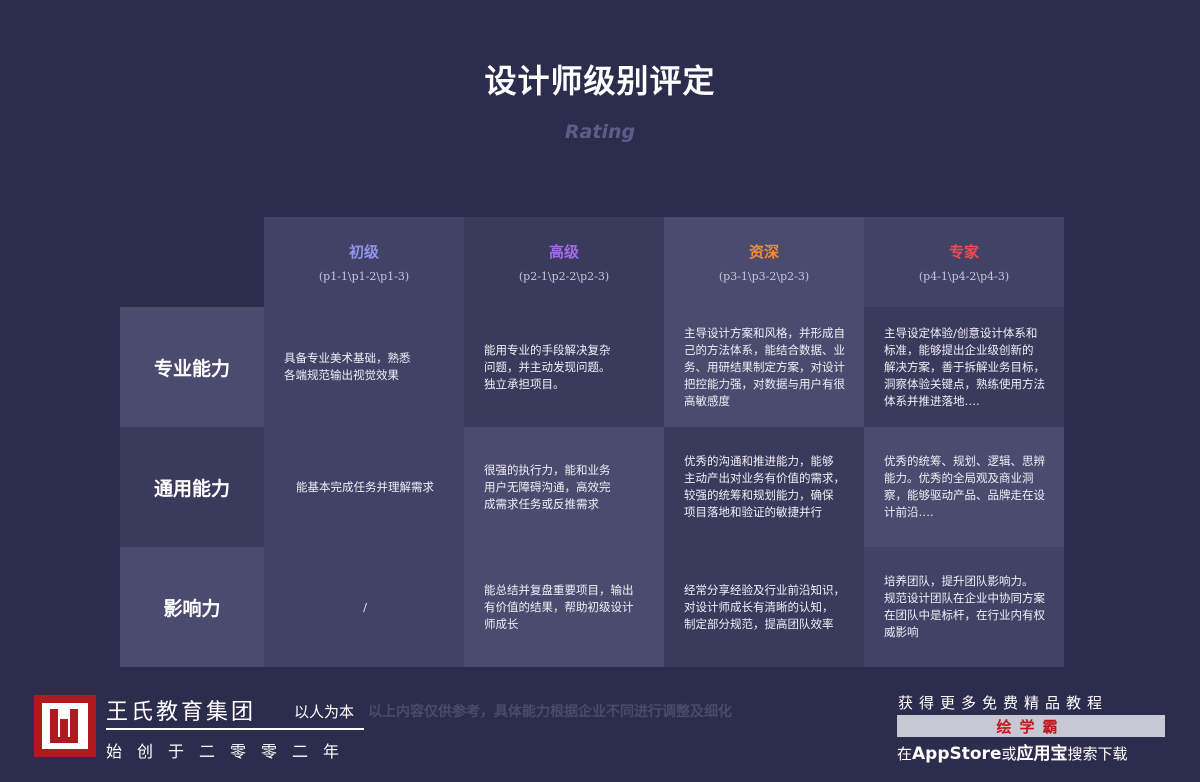 The width and height of the screenshot is (1200, 782). I want to click on brand-divider, so click(235, 729).